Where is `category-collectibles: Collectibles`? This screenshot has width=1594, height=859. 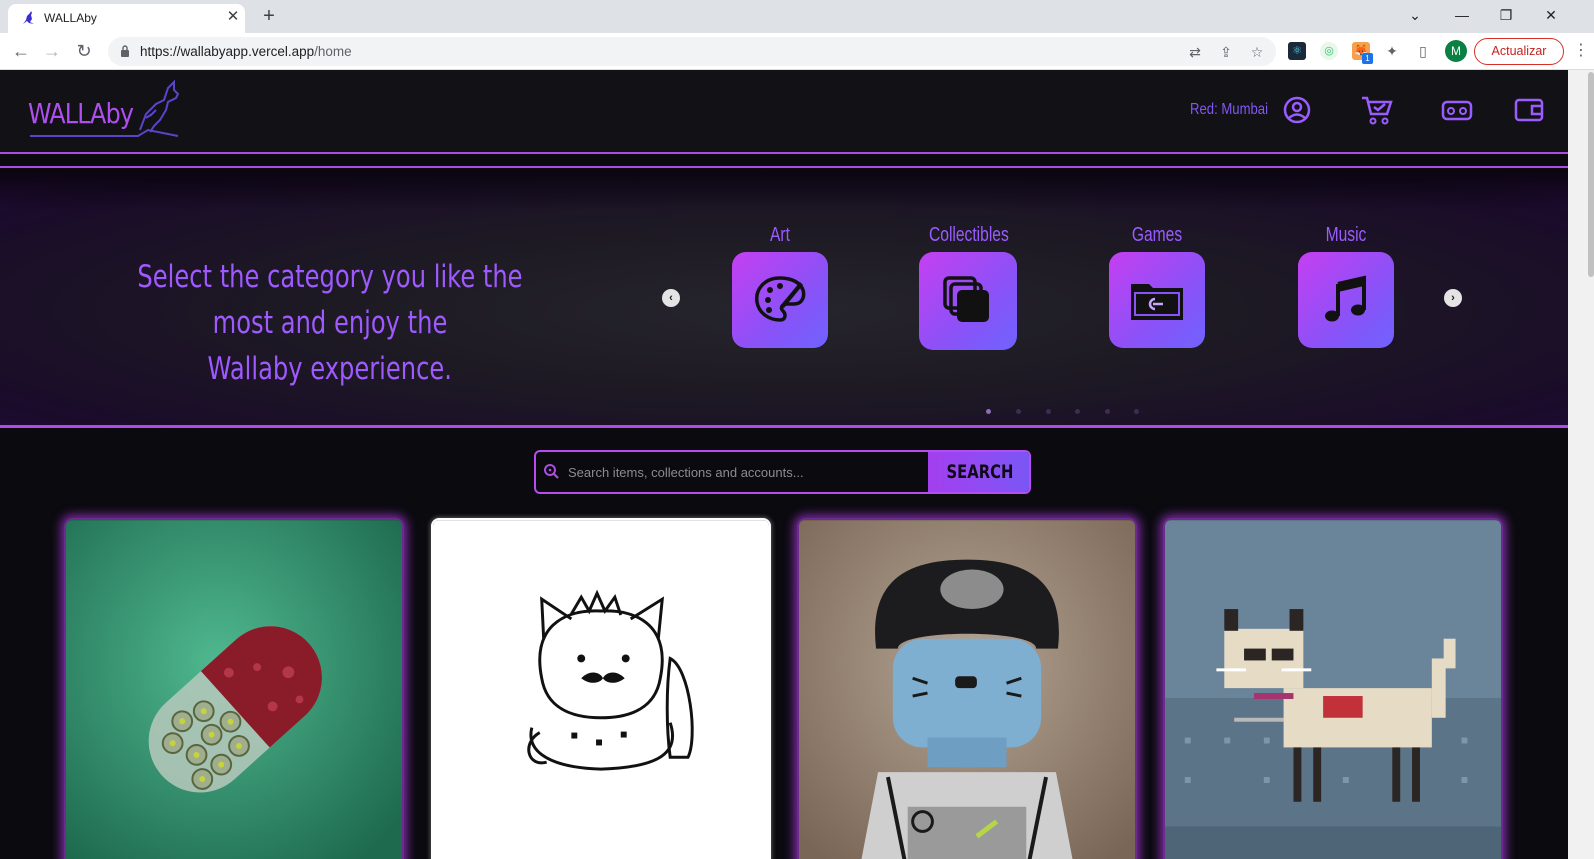
category-collectibles: Collectibles is located at coordinates (968, 287).